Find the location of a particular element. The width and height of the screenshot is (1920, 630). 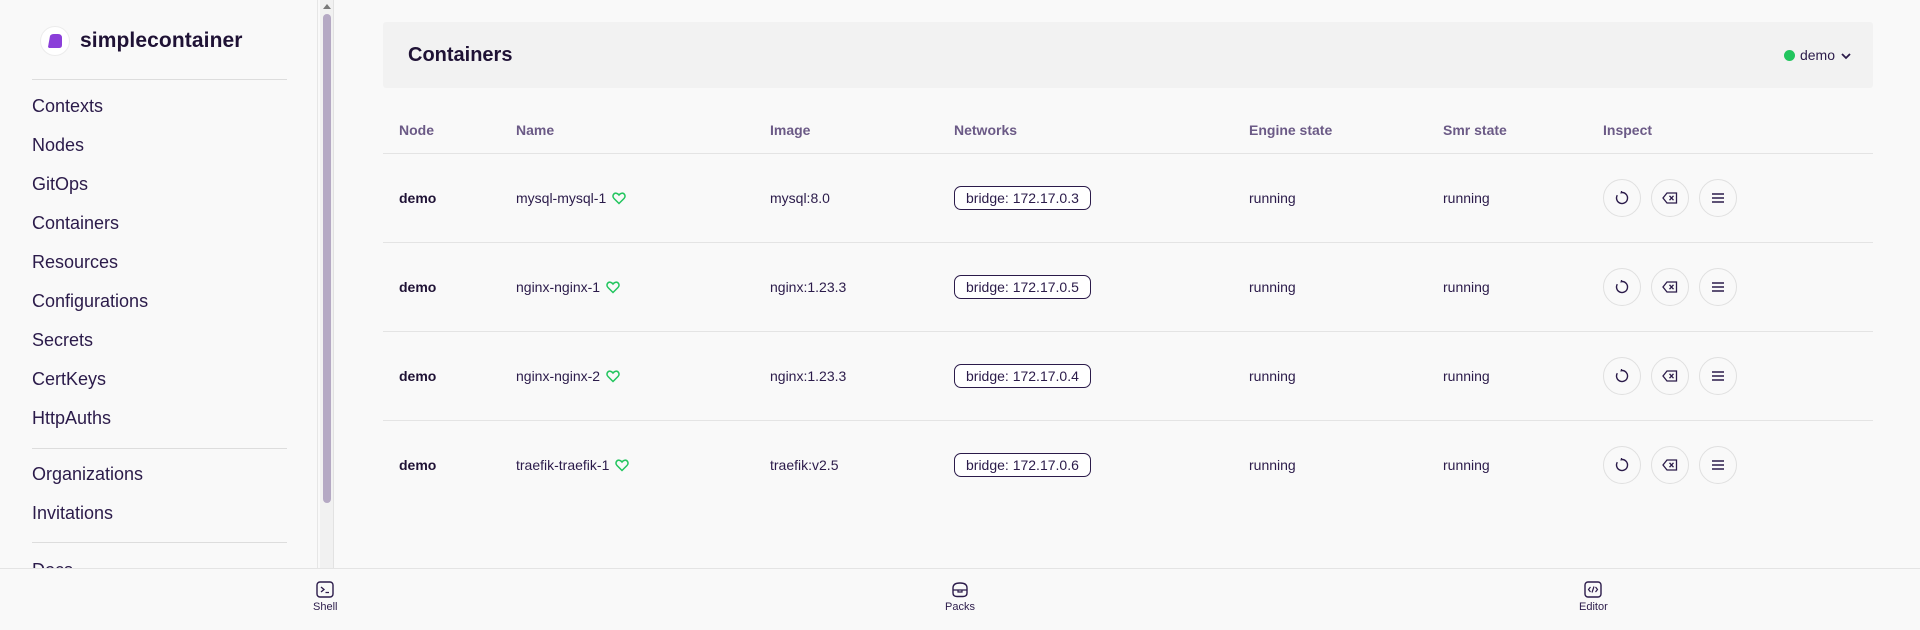

pack-icon is located at coordinates (960, 590).